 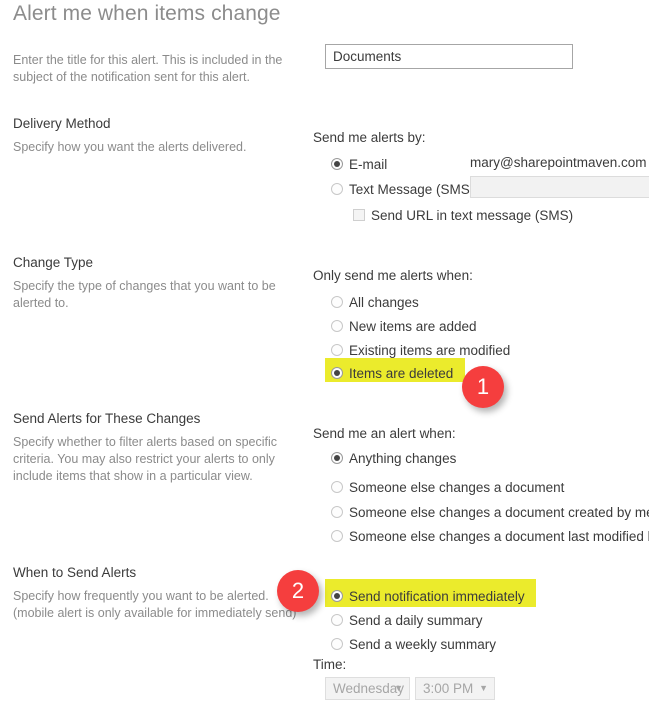 I want to click on change-type-option-all-changes-label: All changes, so click(x=384, y=302).